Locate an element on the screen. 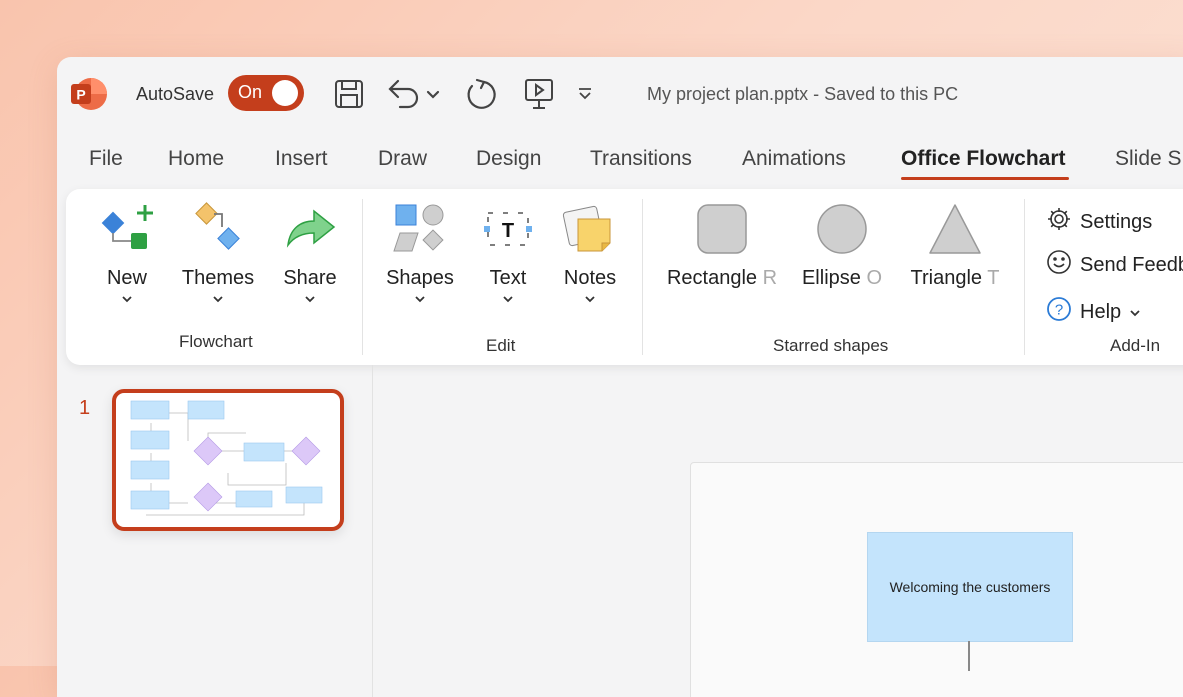 This screenshot has height=697, width=1183. slide-number: 1 is located at coordinates (85, 408).